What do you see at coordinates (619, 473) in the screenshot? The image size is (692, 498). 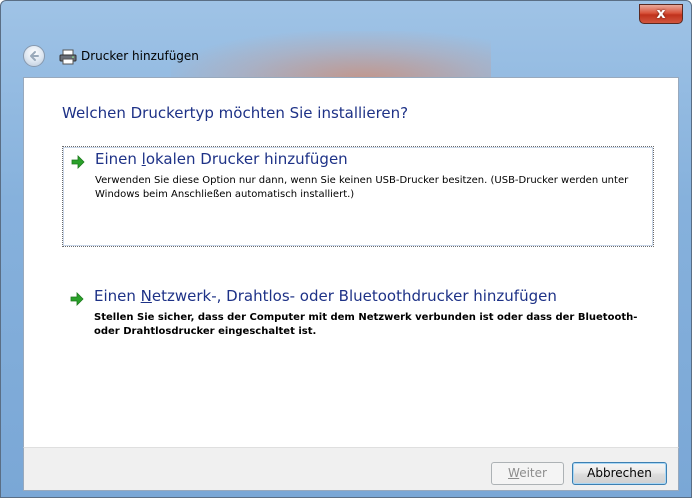 I see `cancel-button: Abbrechen` at bounding box center [619, 473].